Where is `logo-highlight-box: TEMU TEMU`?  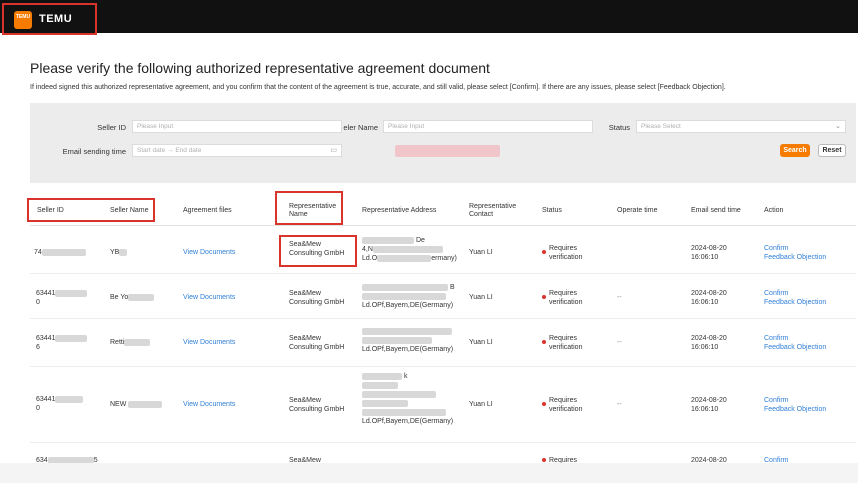
logo-highlight-box: TEMU TEMU is located at coordinates (49, 19).